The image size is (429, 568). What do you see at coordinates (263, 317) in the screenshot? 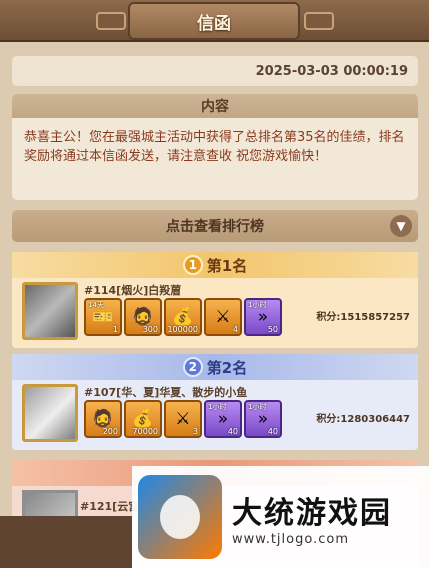
I see `speedup-icon: » 1小时 50` at bounding box center [263, 317].